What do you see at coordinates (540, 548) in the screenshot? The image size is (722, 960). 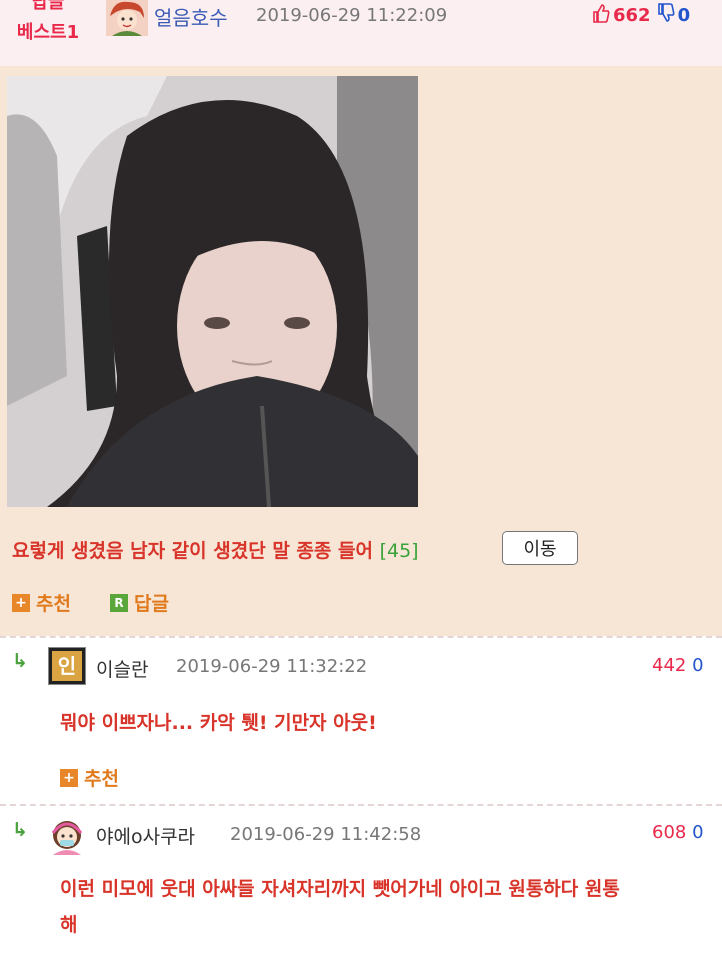 I see `move-button: 이동` at bounding box center [540, 548].